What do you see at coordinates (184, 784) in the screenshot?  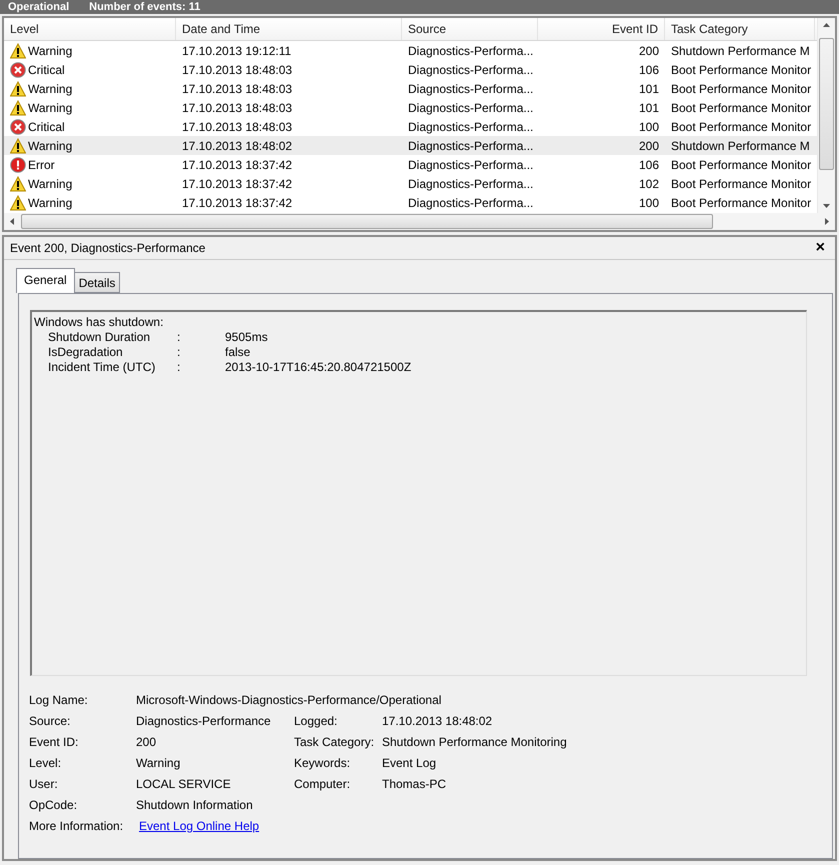 I see `property-value: LOCAL SERVICE` at bounding box center [184, 784].